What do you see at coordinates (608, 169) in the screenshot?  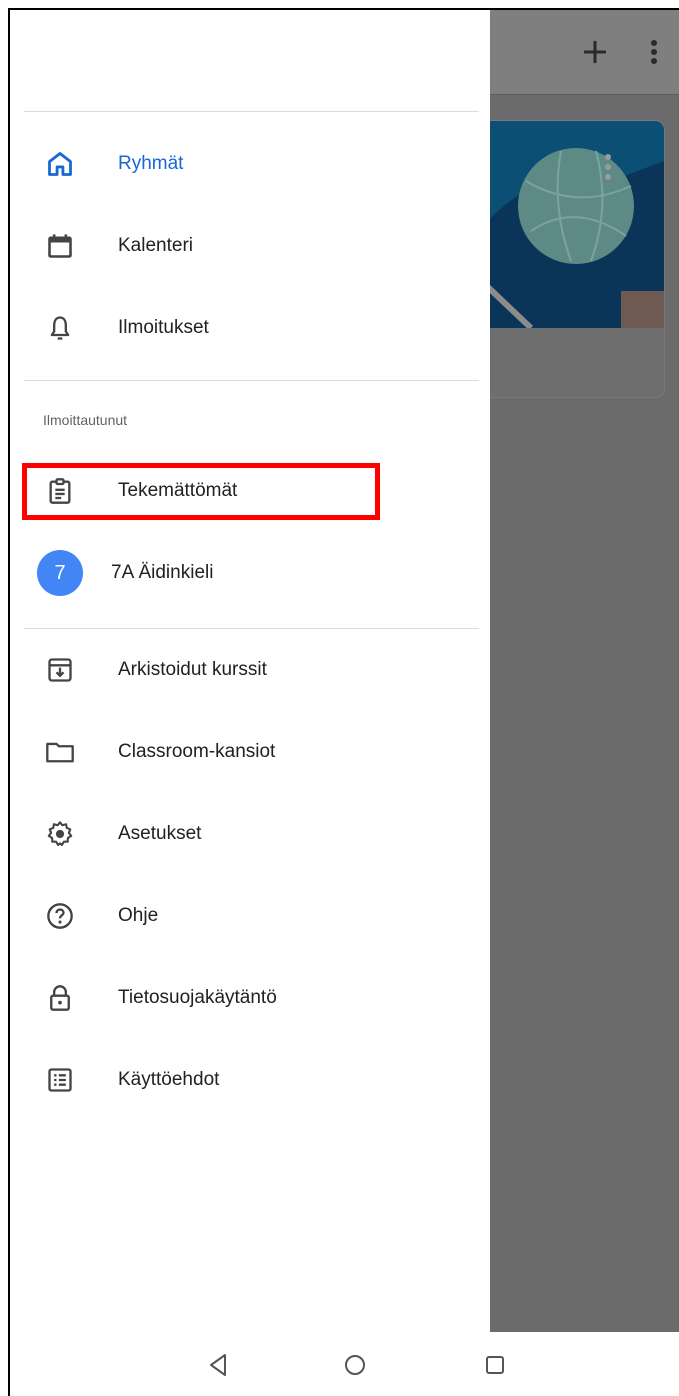 I see `card-more-icon` at bounding box center [608, 169].